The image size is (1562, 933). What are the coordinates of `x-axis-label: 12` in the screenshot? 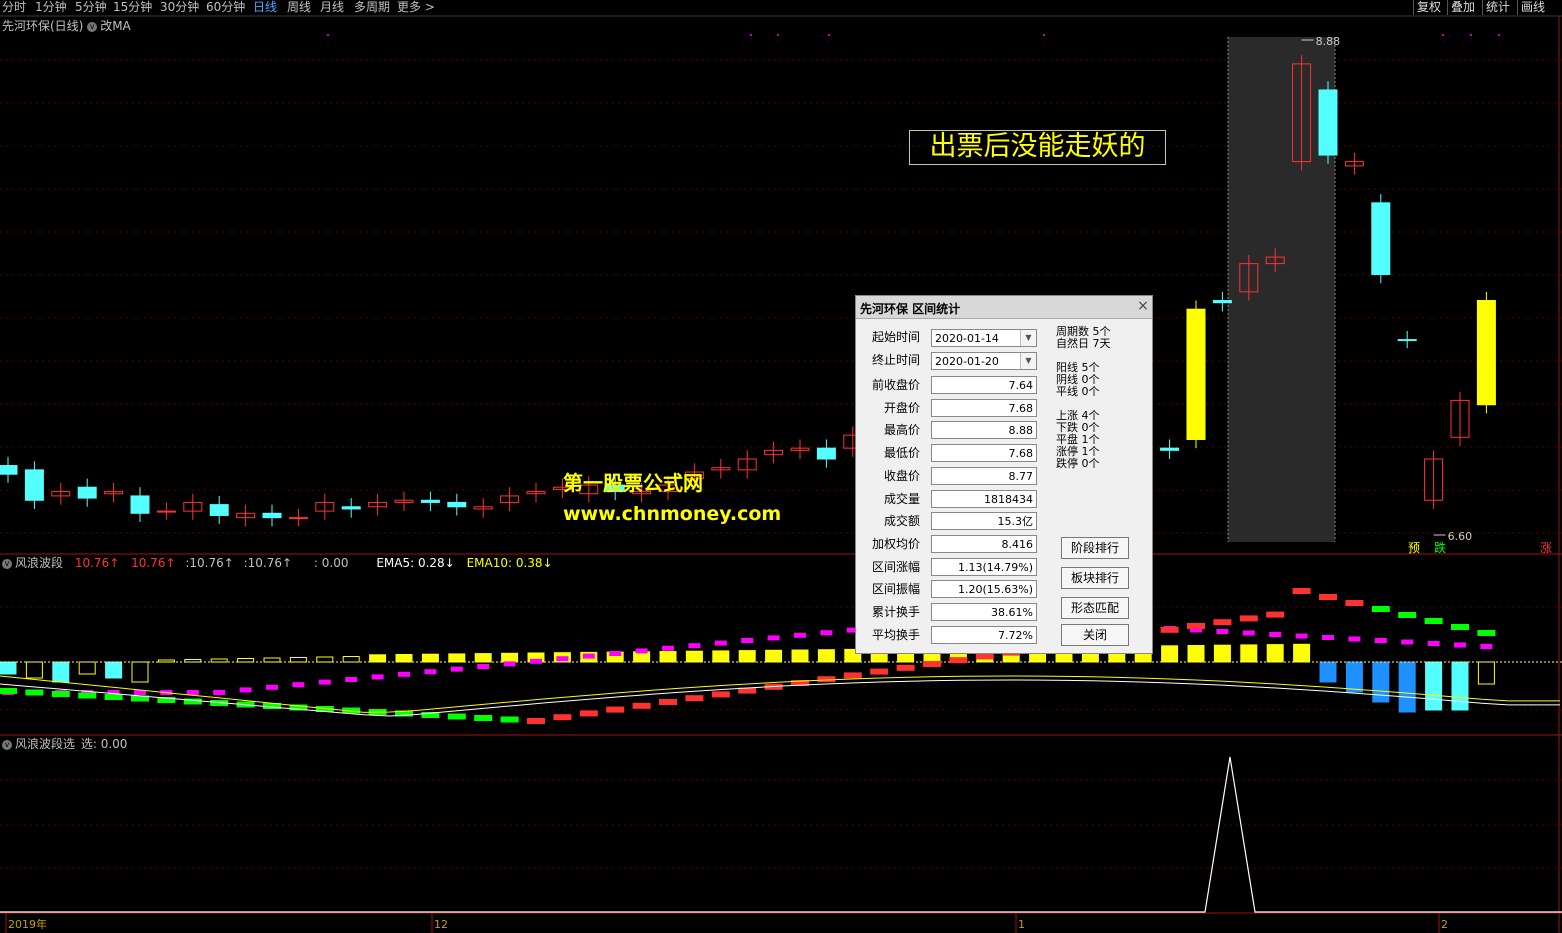 It's located at (441, 924).